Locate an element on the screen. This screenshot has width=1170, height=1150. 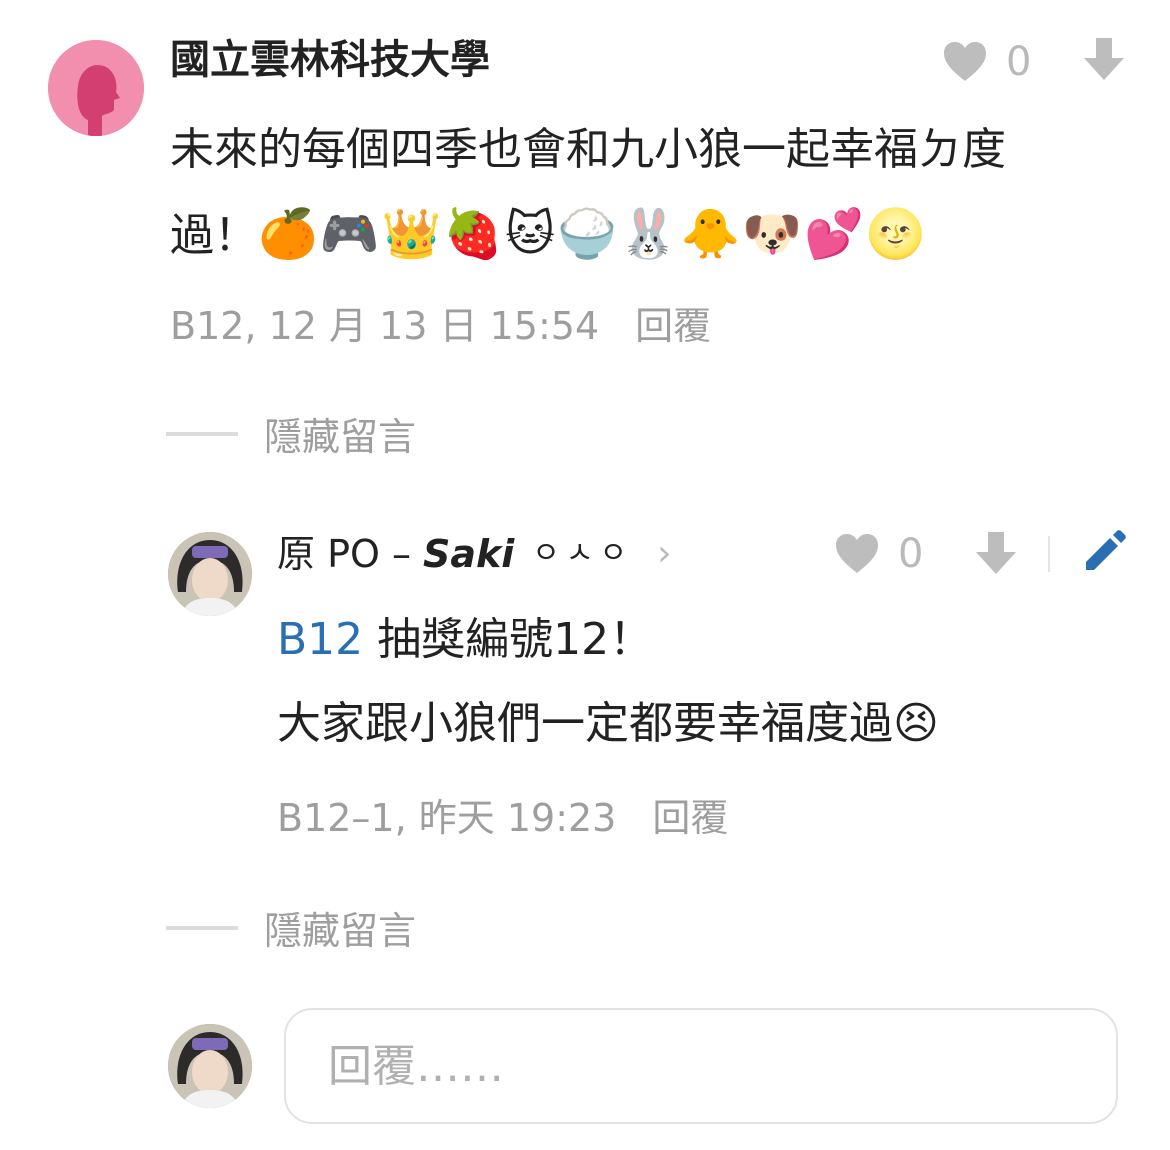
comment-text-line: 未來的每個四季也會和九小狼一起幸福ㄉ度 is located at coordinates (588, 149).